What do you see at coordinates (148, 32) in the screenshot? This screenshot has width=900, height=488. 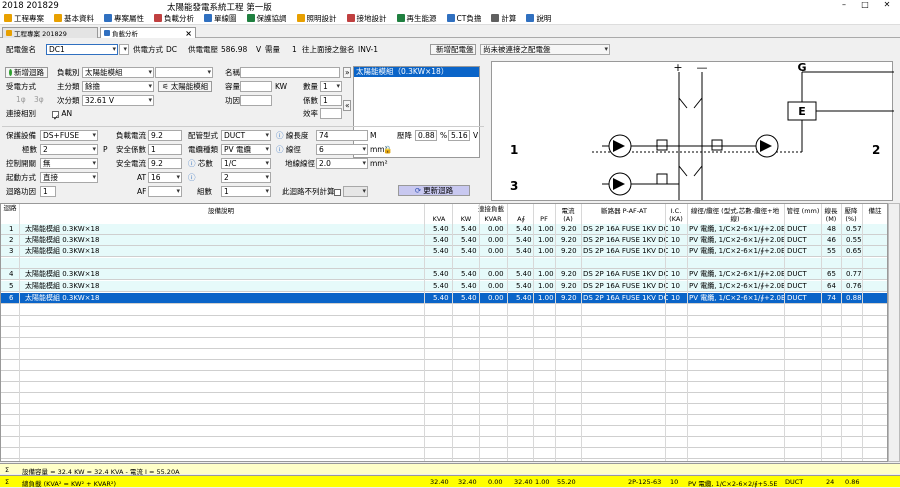 I see `tab-analysis: 負載分析 ×` at bounding box center [148, 32].